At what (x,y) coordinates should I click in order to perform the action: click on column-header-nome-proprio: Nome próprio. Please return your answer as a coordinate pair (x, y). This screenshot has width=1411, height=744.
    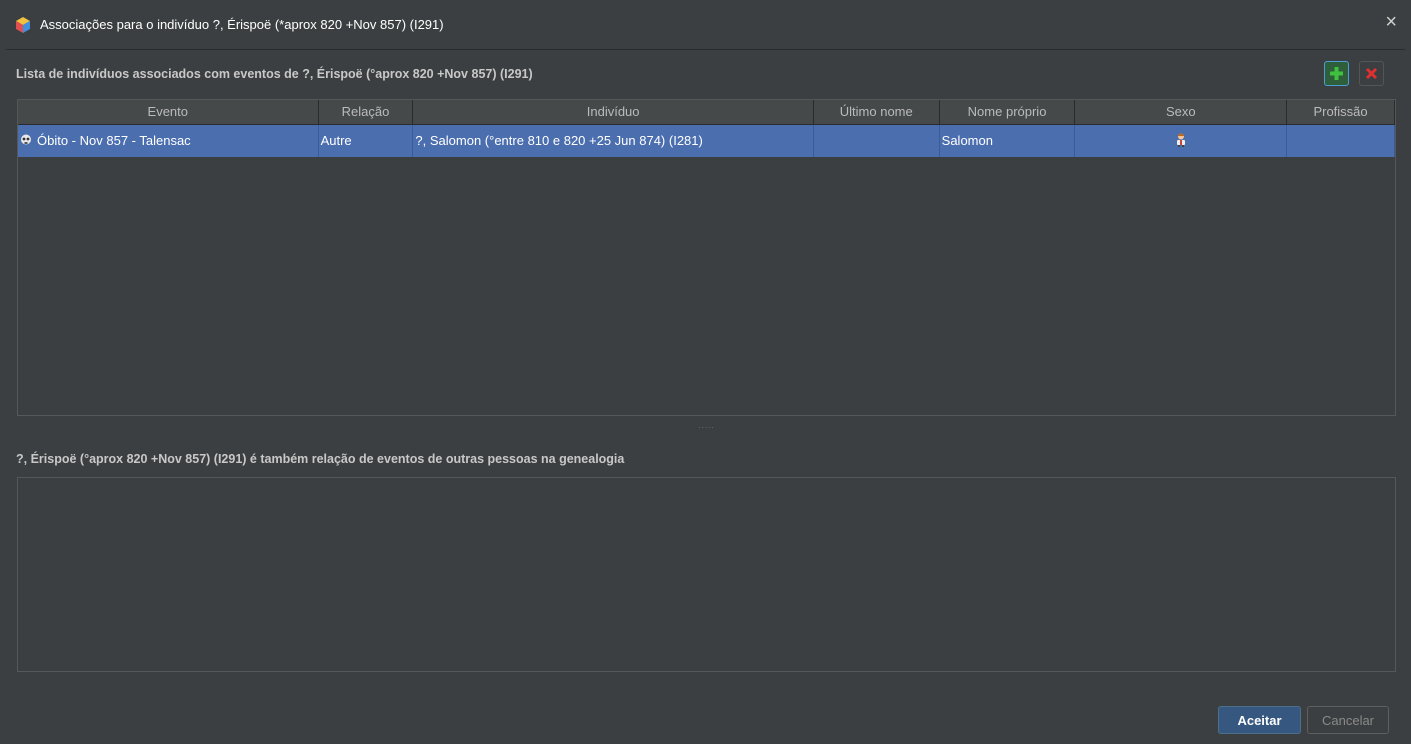
    Looking at the image, I should click on (1008, 112).